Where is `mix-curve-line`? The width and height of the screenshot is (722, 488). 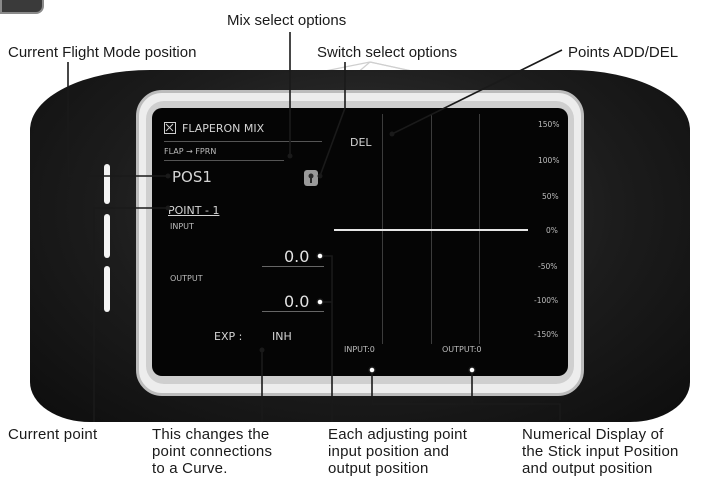
mix-curve-line is located at coordinates (431, 230).